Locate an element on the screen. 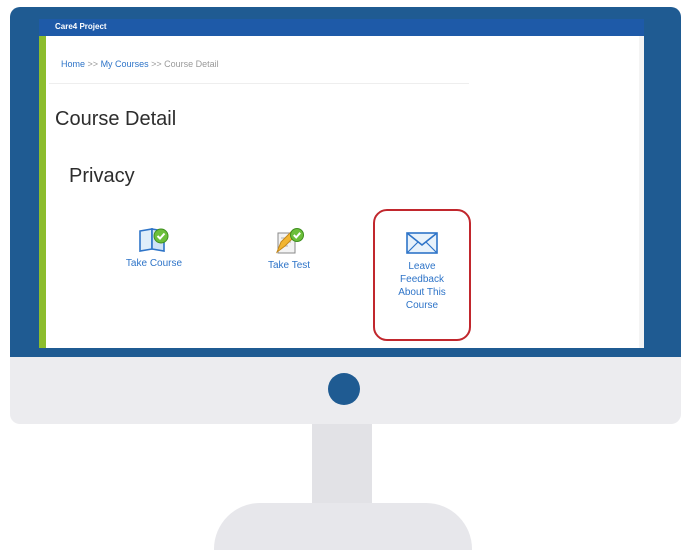  monitor-stand-neck is located at coordinates (342, 465).